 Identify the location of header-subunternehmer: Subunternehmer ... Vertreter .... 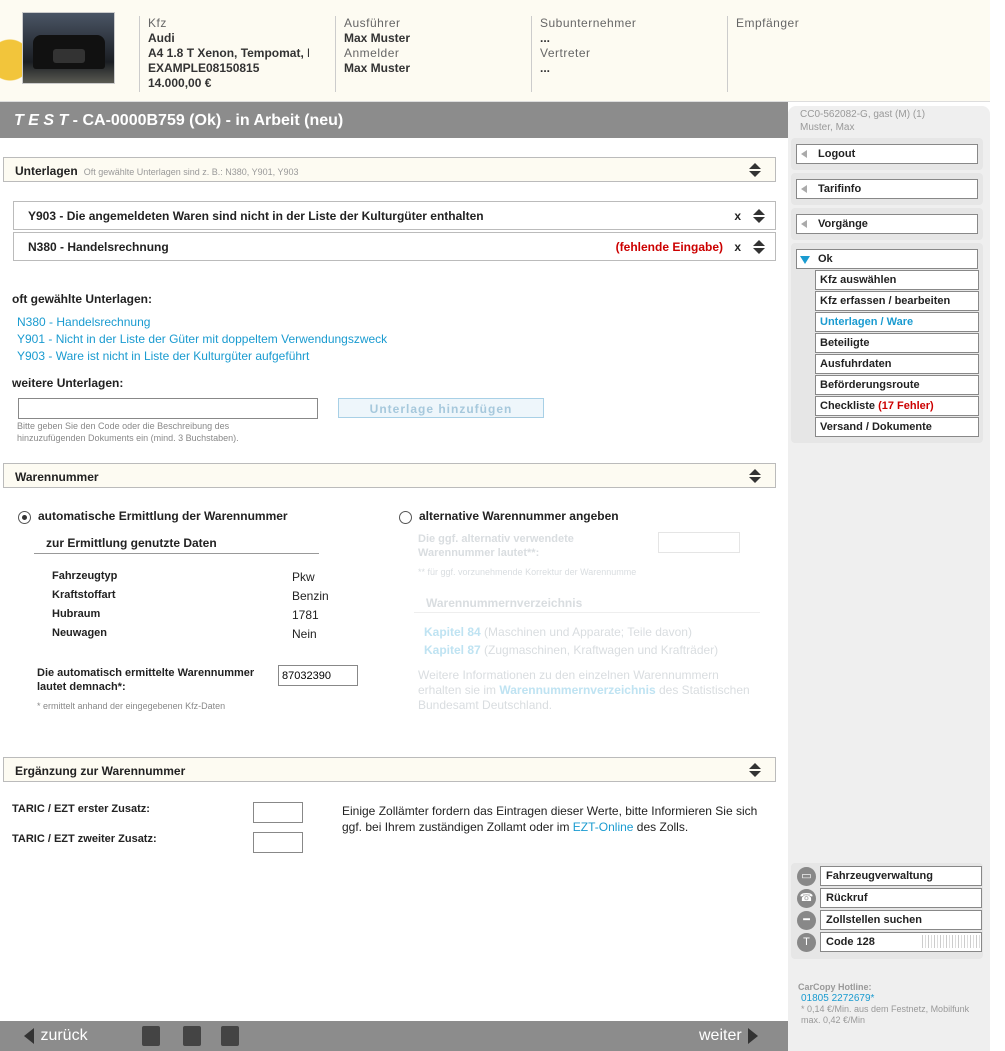
(626, 54).